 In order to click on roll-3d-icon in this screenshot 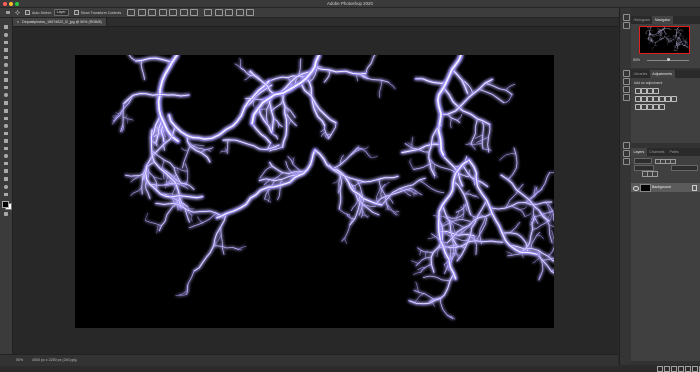, I will do `click(219, 12)`.